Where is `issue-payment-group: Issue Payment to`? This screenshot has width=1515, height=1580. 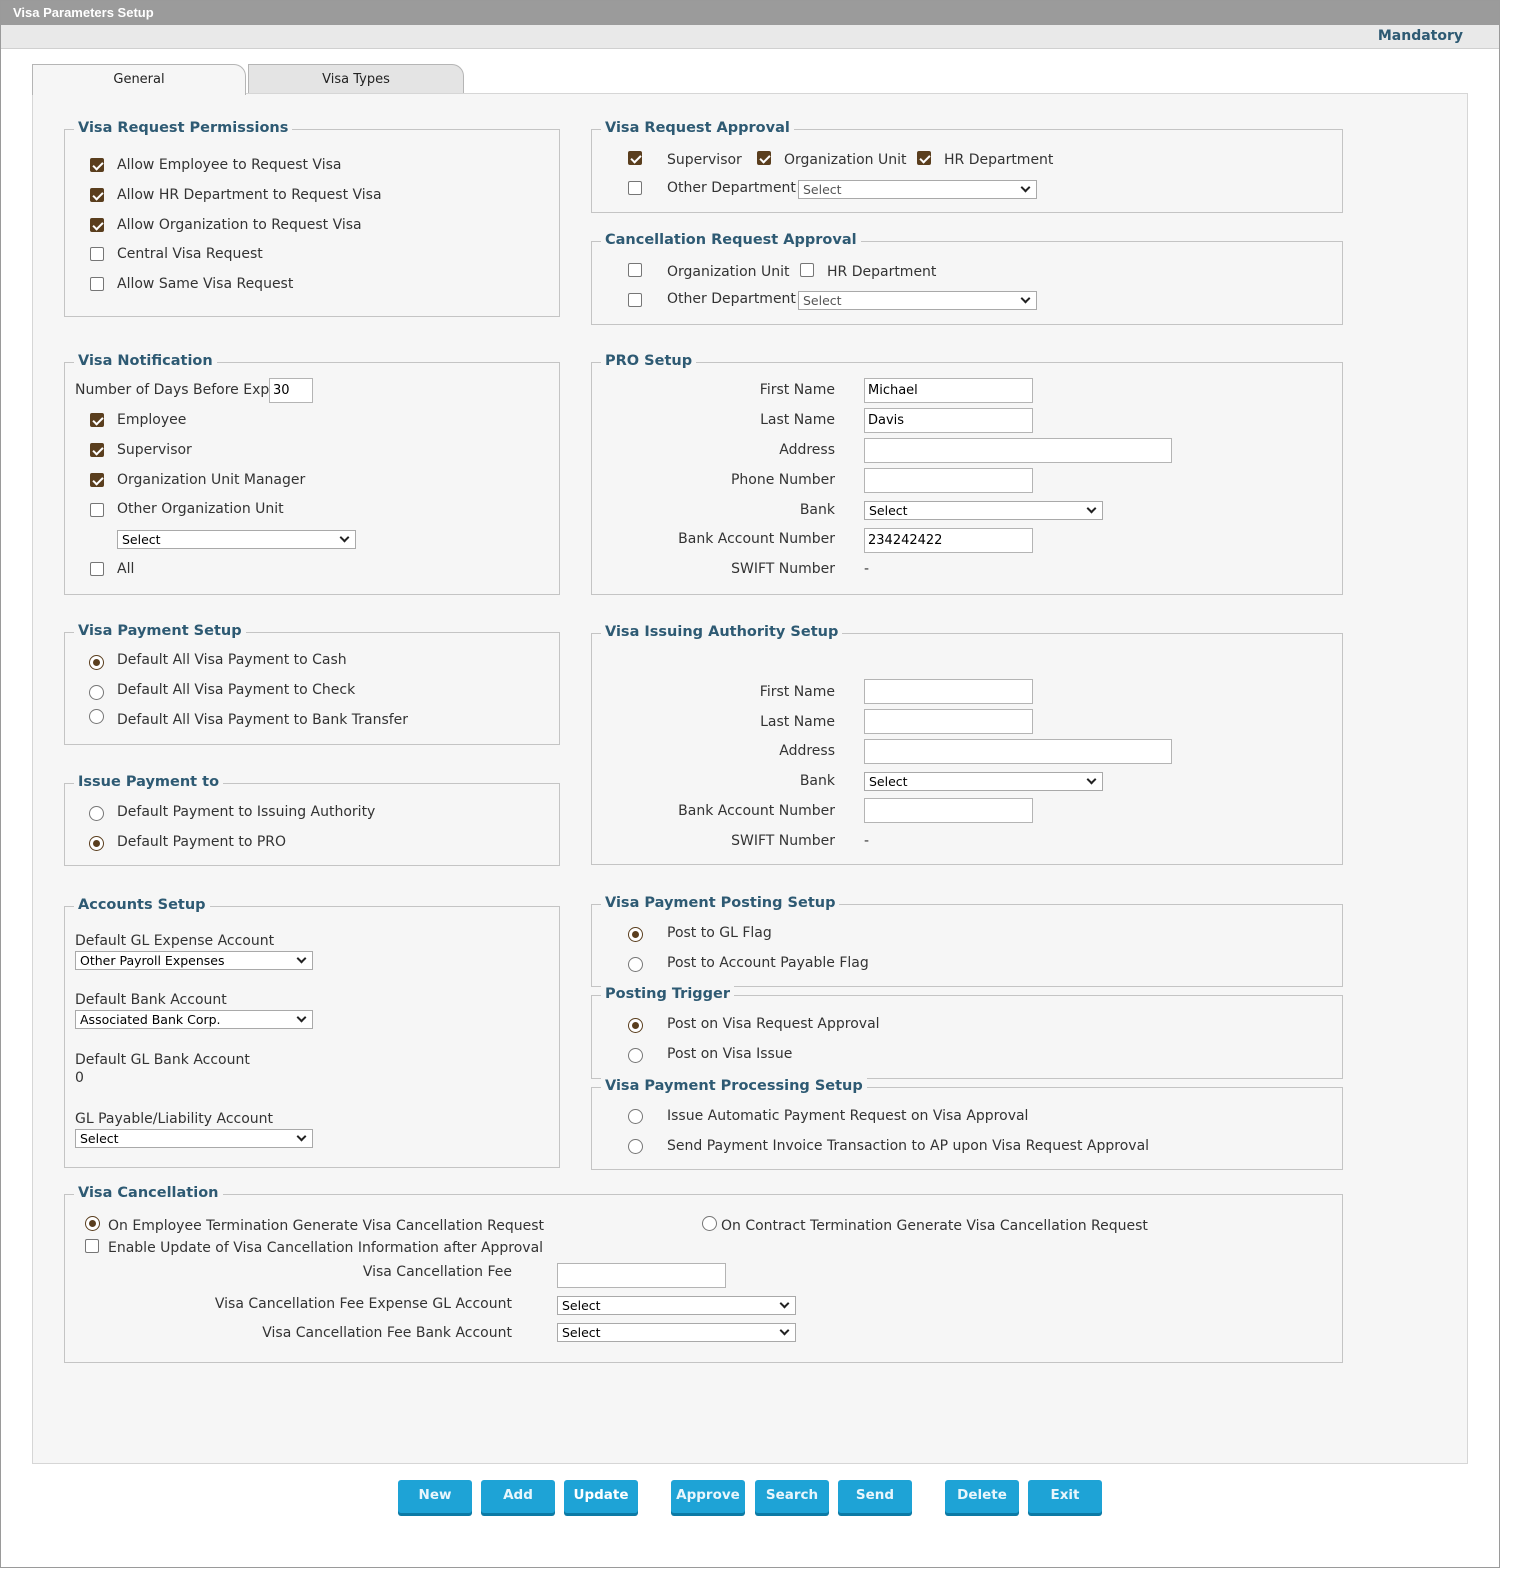
issue-payment-group: Issue Payment to is located at coordinates (312, 820).